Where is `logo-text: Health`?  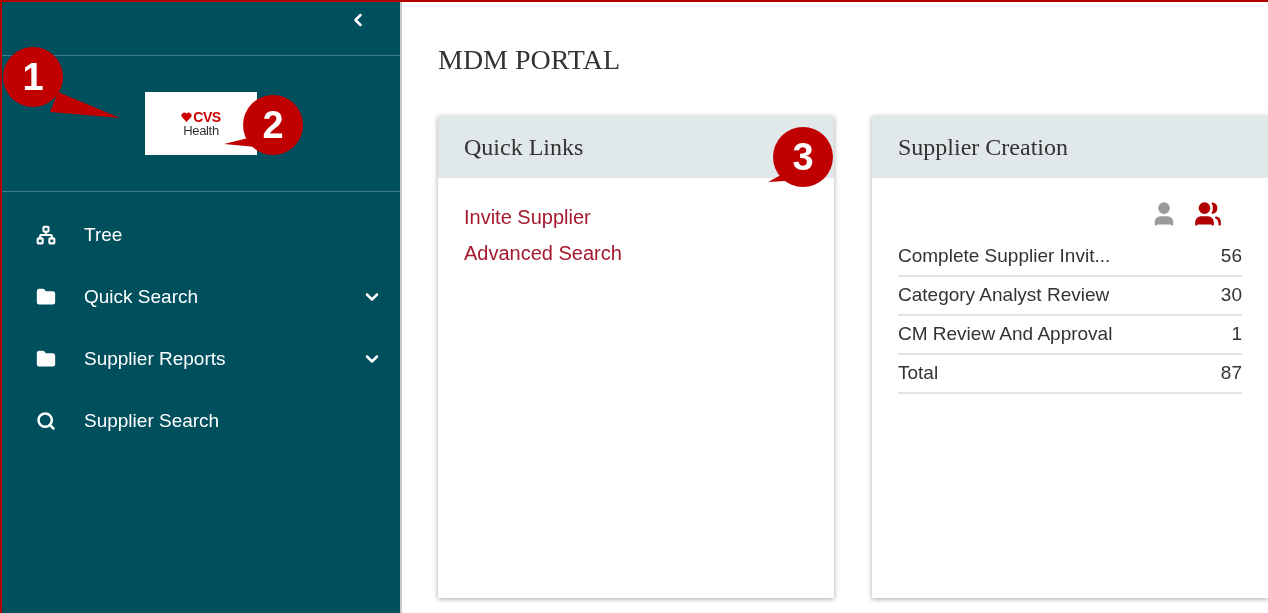 logo-text: Health is located at coordinates (201, 130).